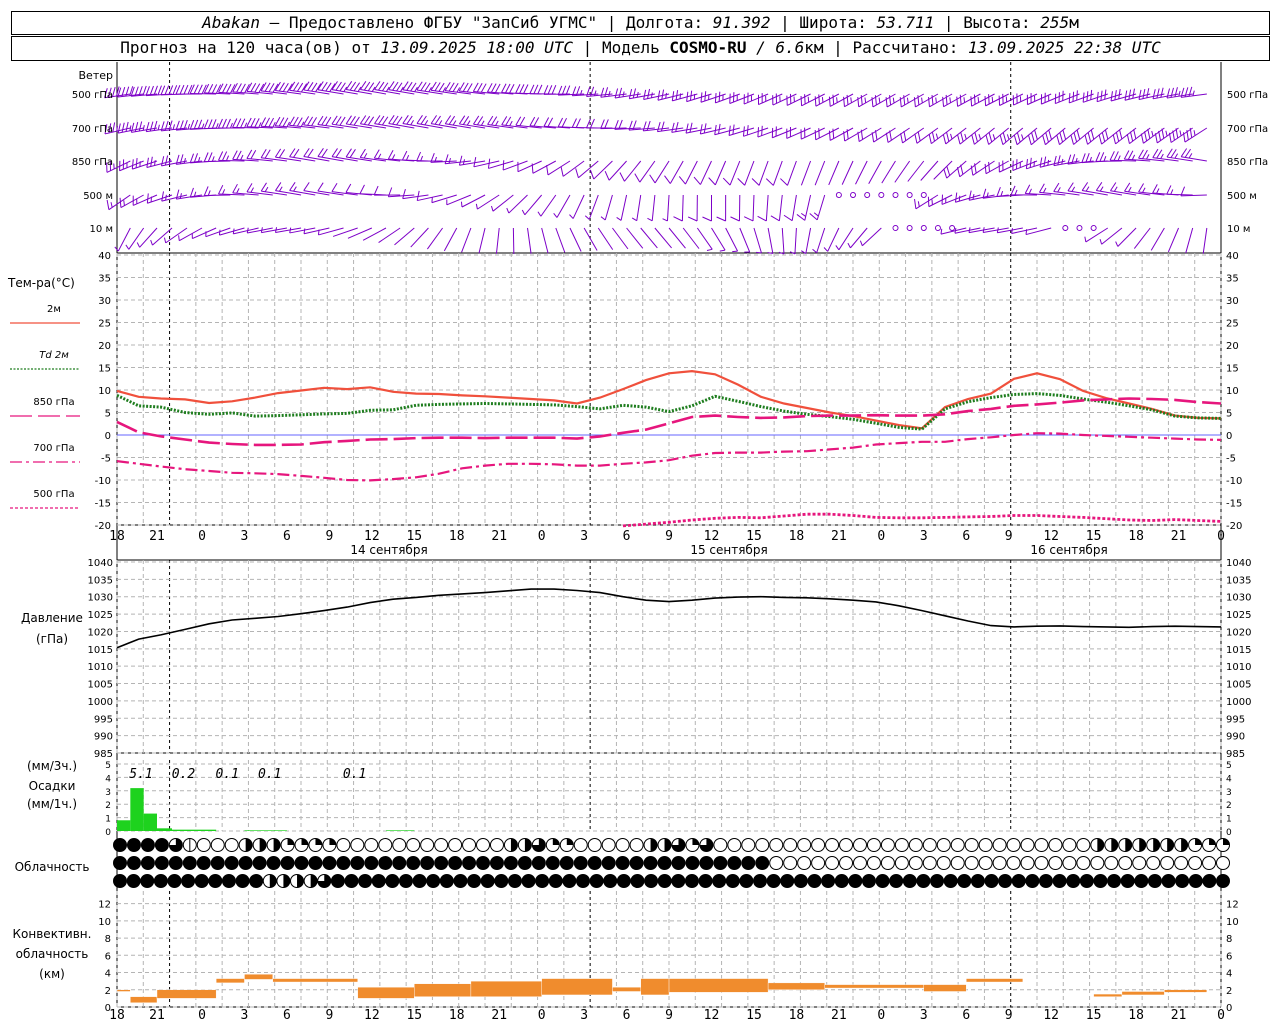 The image size is (1280, 1024). Describe the element at coordinates (108, 974) in the screenshot. I see `conv-ytick: 4` at that location.